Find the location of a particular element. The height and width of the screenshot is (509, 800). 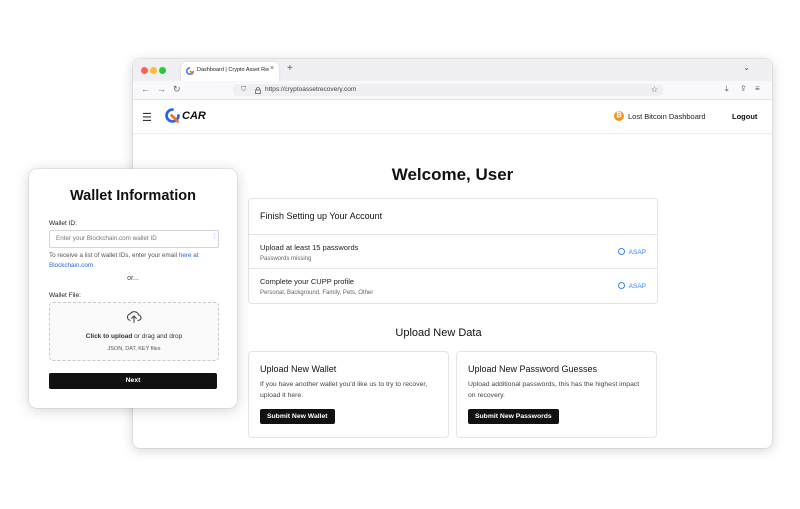

address-bar: ⛉ https://cryptoassetrecovery.com ☆ is located at coordinates (448, 90).